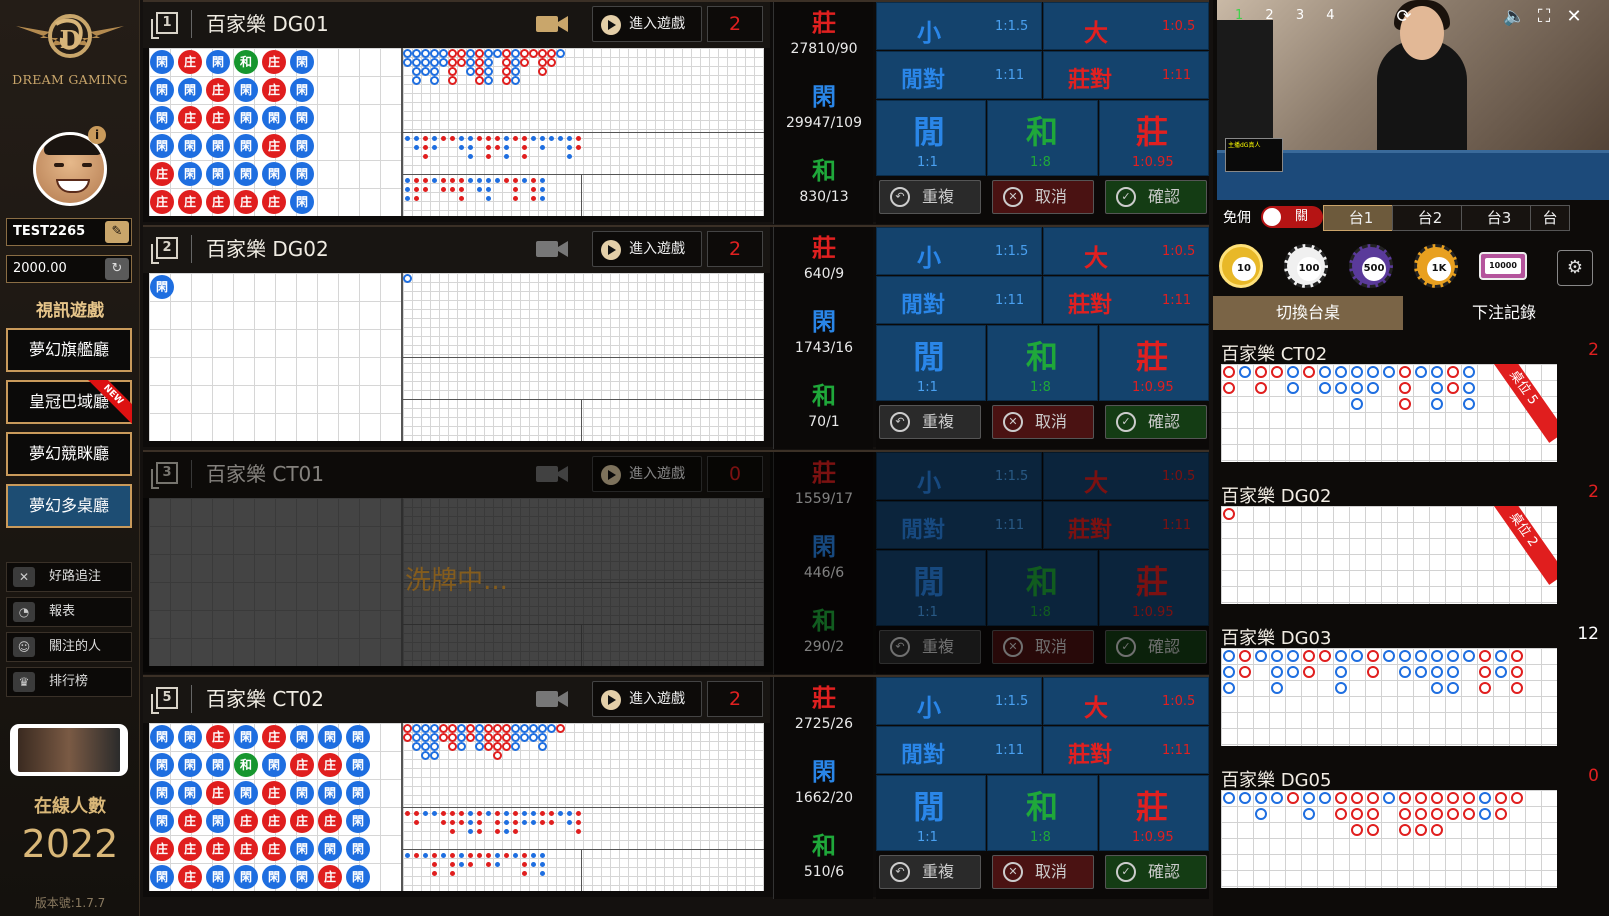 This screenshot has width=1609, height=916. I want to click on rotate-icon: ⟳, so click(1404, 17).